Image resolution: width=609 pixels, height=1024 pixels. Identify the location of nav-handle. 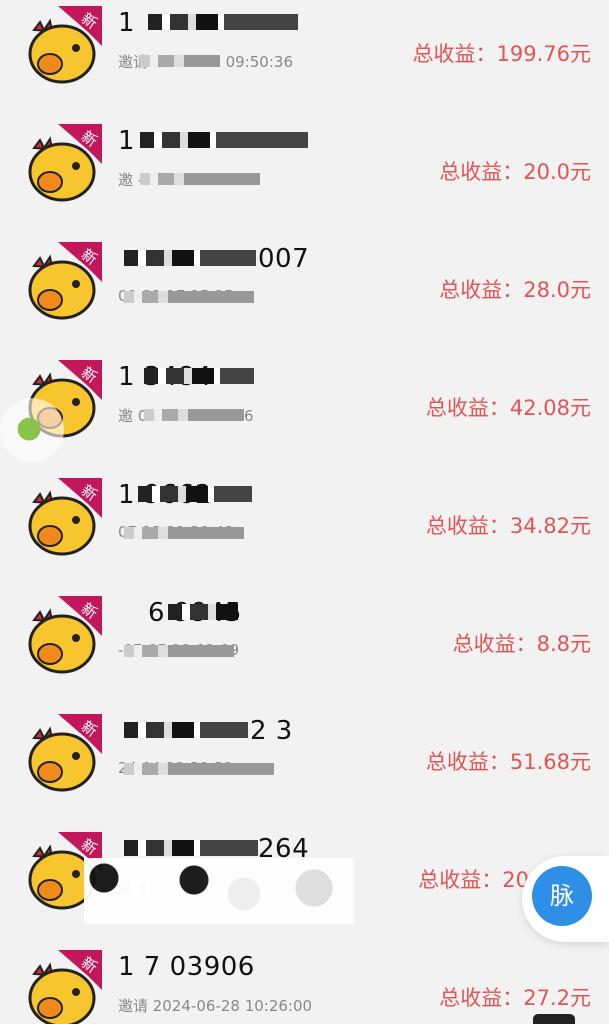
(554, 1019).